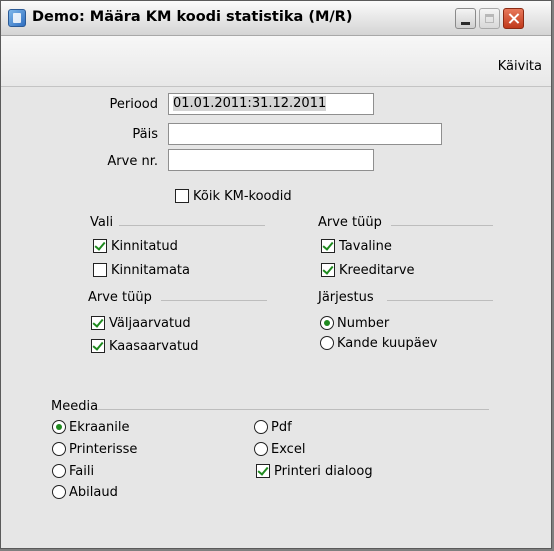 The height and width of the screenshot is (551, 554). Describe the element at coordinates (93, 492) in the screenshot. I see `media-clipboard-label: Abilaud` at that location.